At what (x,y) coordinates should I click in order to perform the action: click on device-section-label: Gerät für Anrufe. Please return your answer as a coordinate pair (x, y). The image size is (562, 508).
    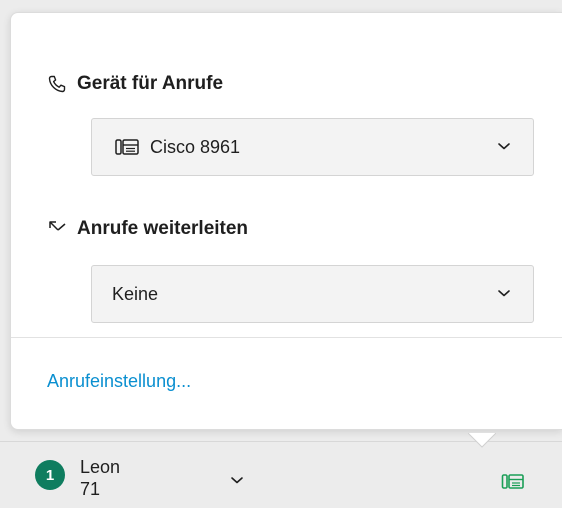
    Looking at the image, I should click on (150, 83).